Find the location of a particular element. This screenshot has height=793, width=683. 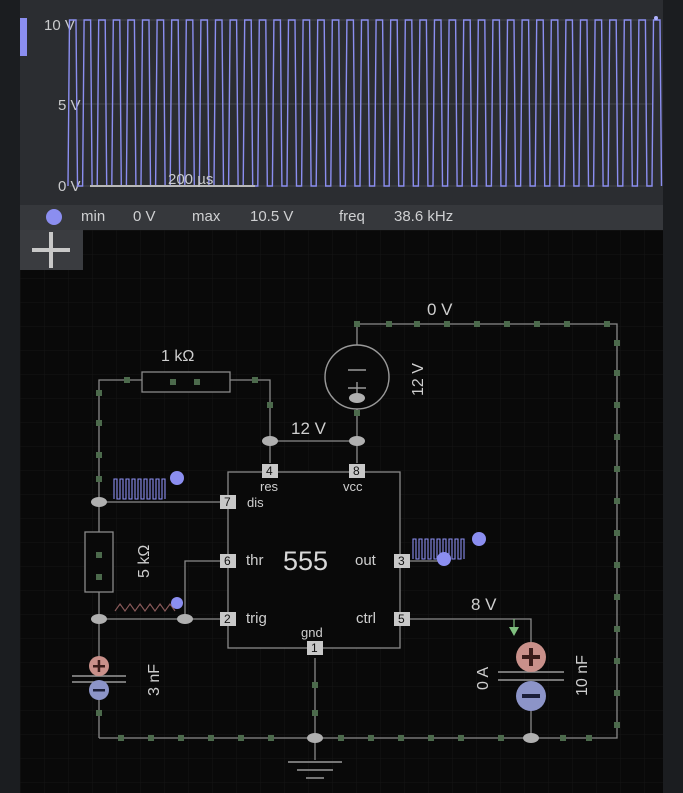

svg-text: 7 is located at coordinates (227, 502).